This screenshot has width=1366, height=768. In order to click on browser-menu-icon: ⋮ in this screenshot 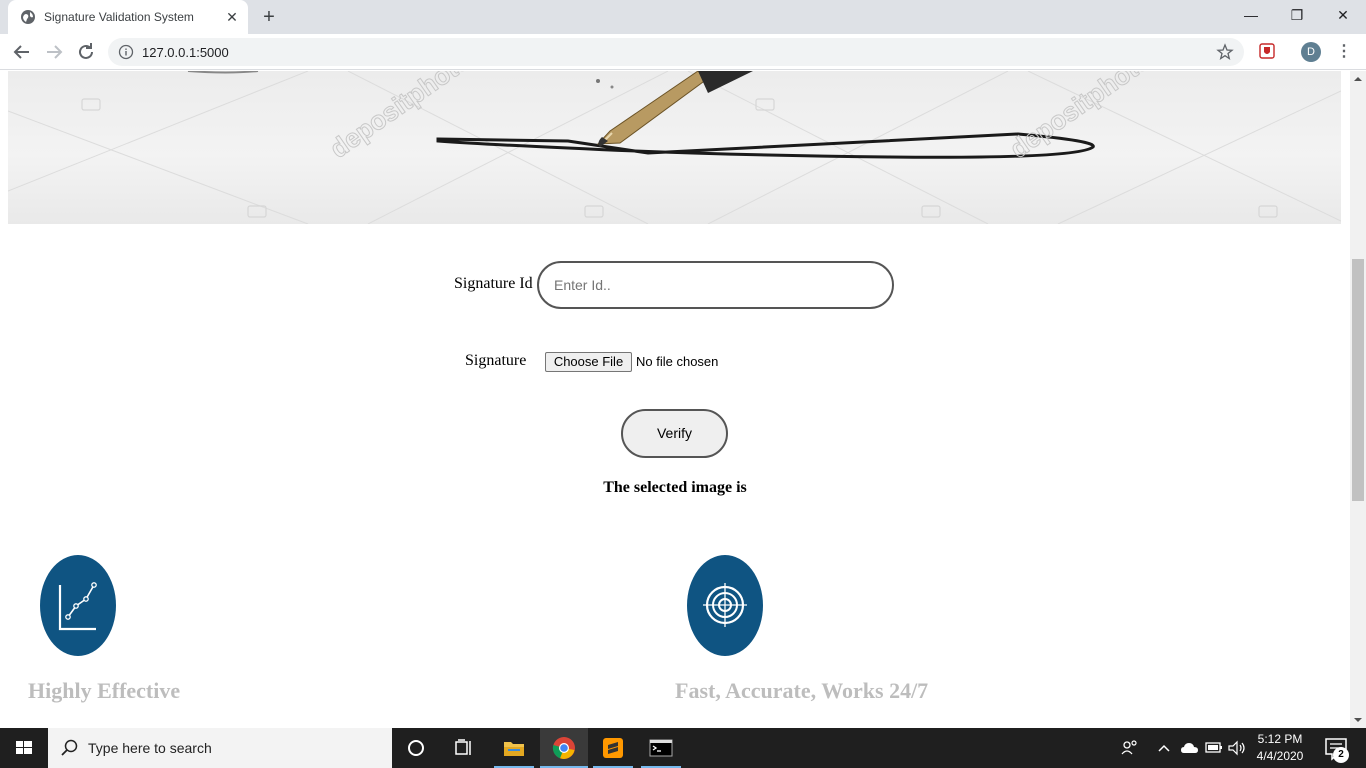, I will do `click(1344, 52)`.